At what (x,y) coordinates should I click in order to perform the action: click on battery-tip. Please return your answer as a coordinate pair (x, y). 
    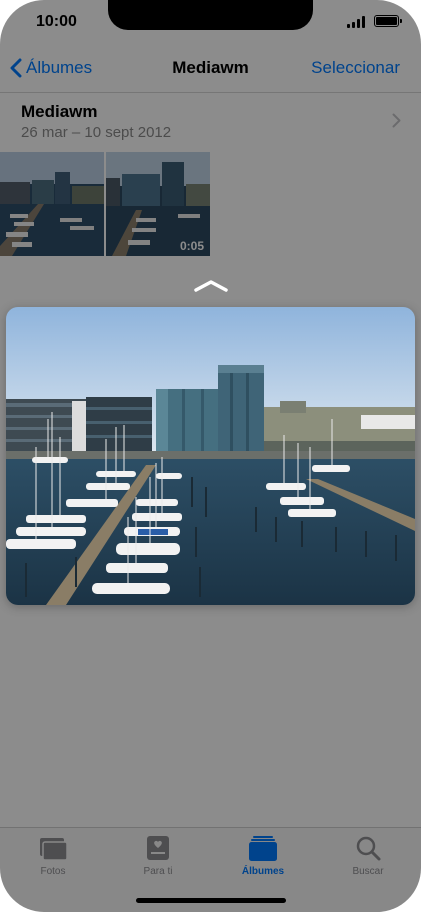
    Looking at the image, I should click on (401, 21).